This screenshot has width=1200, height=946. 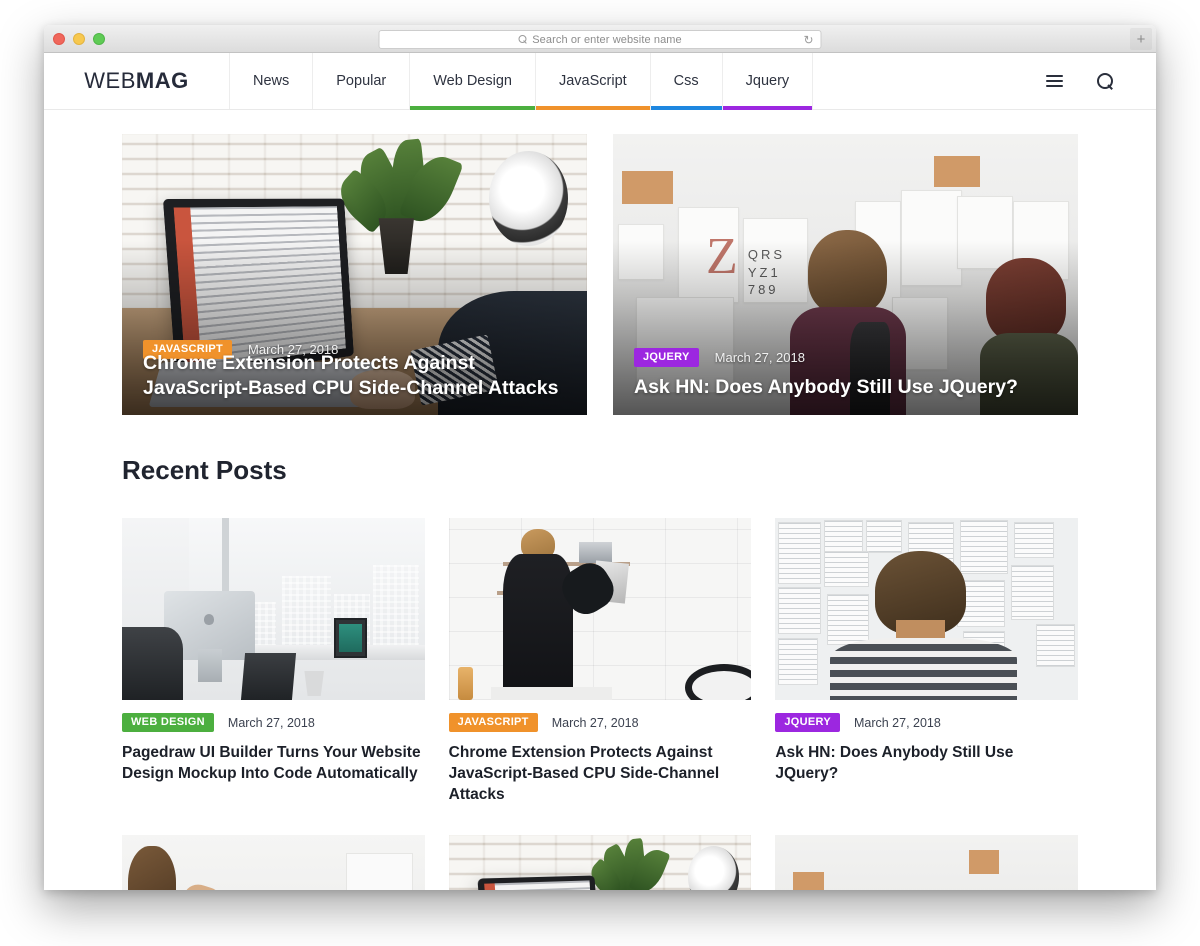 I want to click on nav-label: News, so click(x=271, y=81).